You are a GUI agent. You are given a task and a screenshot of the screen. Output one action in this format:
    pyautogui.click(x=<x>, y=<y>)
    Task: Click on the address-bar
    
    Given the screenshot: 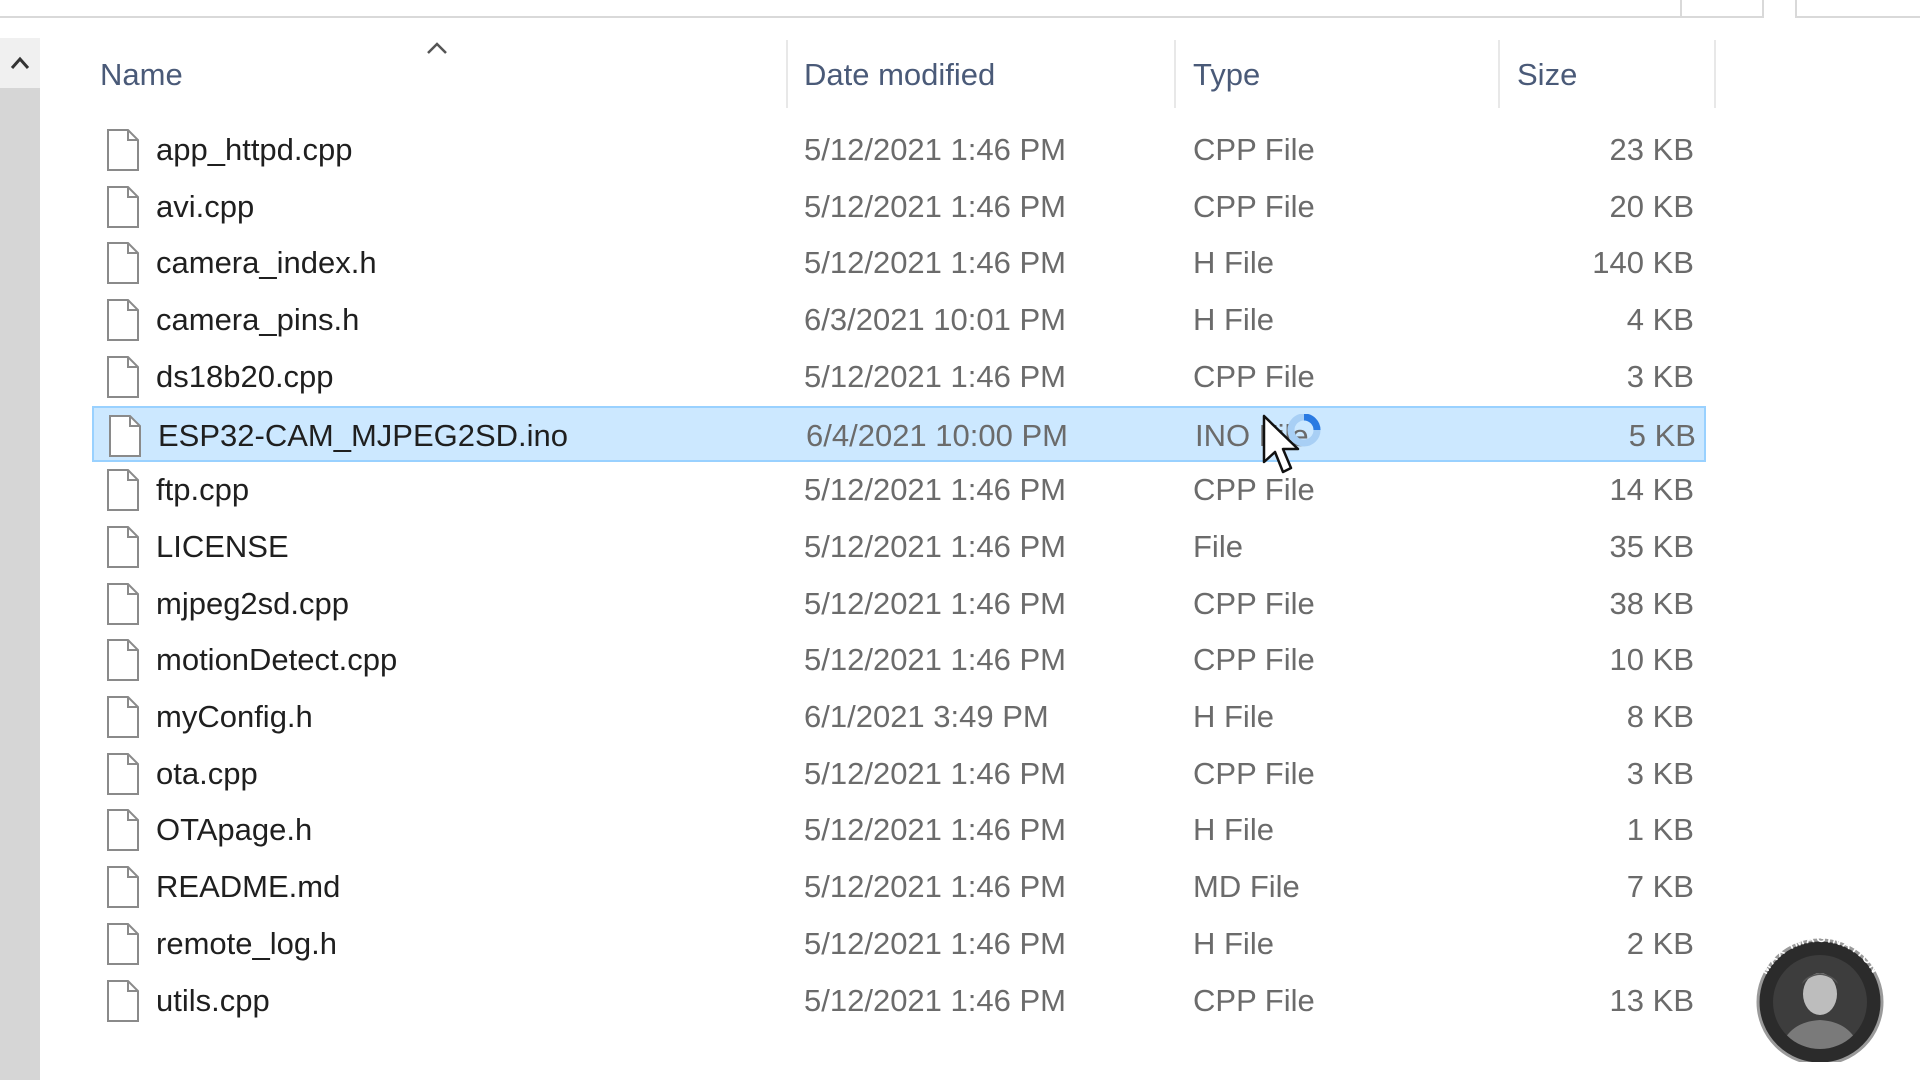 What is the action you would take?
    pyautogui.click(x=840, y=9)
    